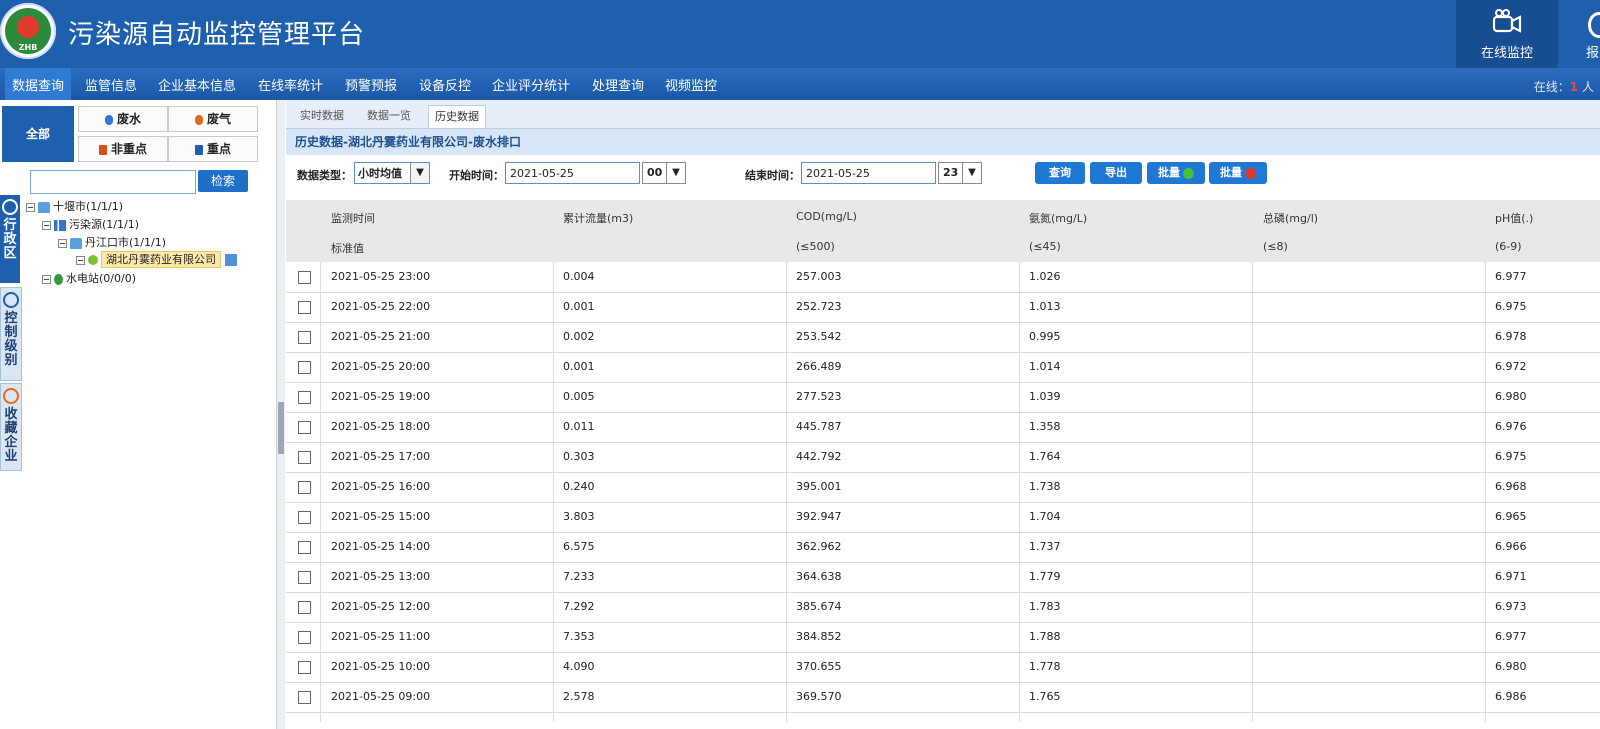 Image resolution: width=1600 pixels, height=729 pixels. Describe the element at coordinates (943, 667) in the screenshot. I see `table-row: 2021-05-25 10:00 4.090 370.655 1.778 6.980` at that location.